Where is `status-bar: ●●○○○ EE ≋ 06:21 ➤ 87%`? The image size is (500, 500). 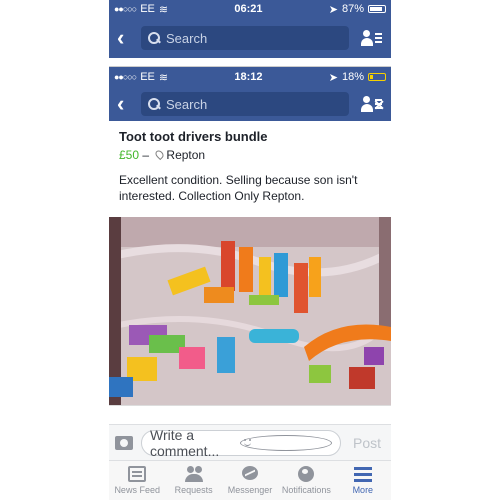 status-bar: ●●○○○ EE ≋ 06:21 ➤ 87% is located at coordinates (250, 9).